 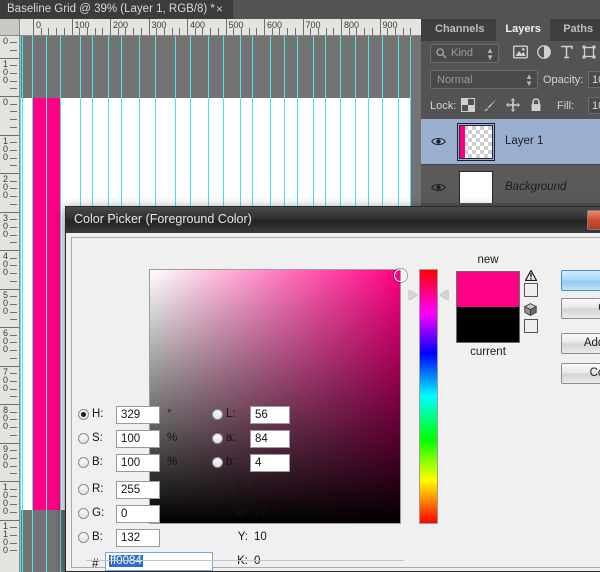 What do you see at coordinates (220, 27) in the screenshot?
I see `horizontal-ruler: 0 100 200 300 400 500 600 700 800 900` at bounding box center [220, 27].